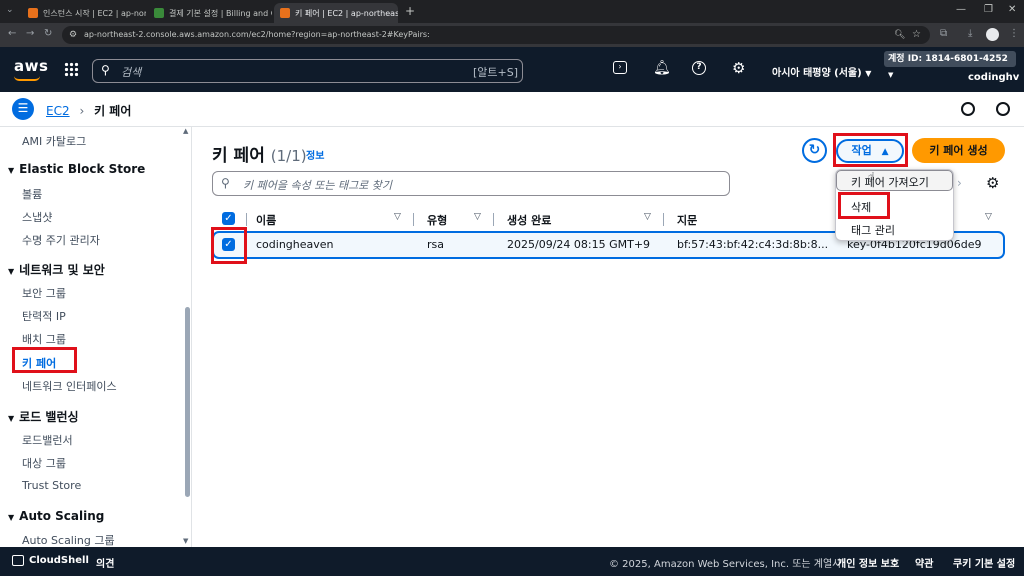 The width and height of the screenshot is (1024, 576). What do you see at coordinates (988, 9) in the screenshot?
I see `restore-icon: ❐` at bounding box center [988, 9].